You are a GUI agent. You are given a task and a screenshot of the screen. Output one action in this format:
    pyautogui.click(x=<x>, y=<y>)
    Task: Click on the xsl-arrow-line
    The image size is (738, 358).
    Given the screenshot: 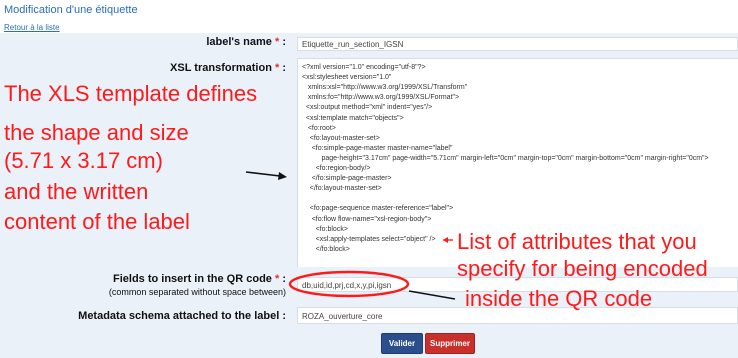 What is the action you would take?
    pyautogui.click(x=263, y=174)
    